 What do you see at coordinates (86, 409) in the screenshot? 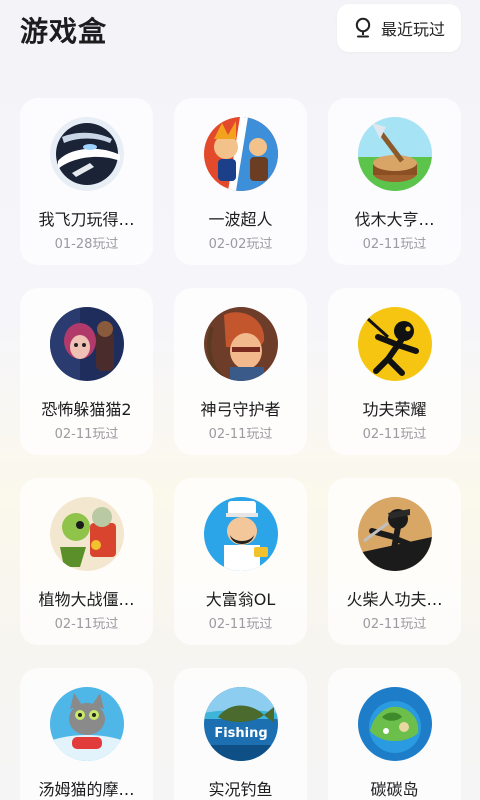
I see `game-name: 恐怖躲猫猫2` at bounding box center [86, 409].